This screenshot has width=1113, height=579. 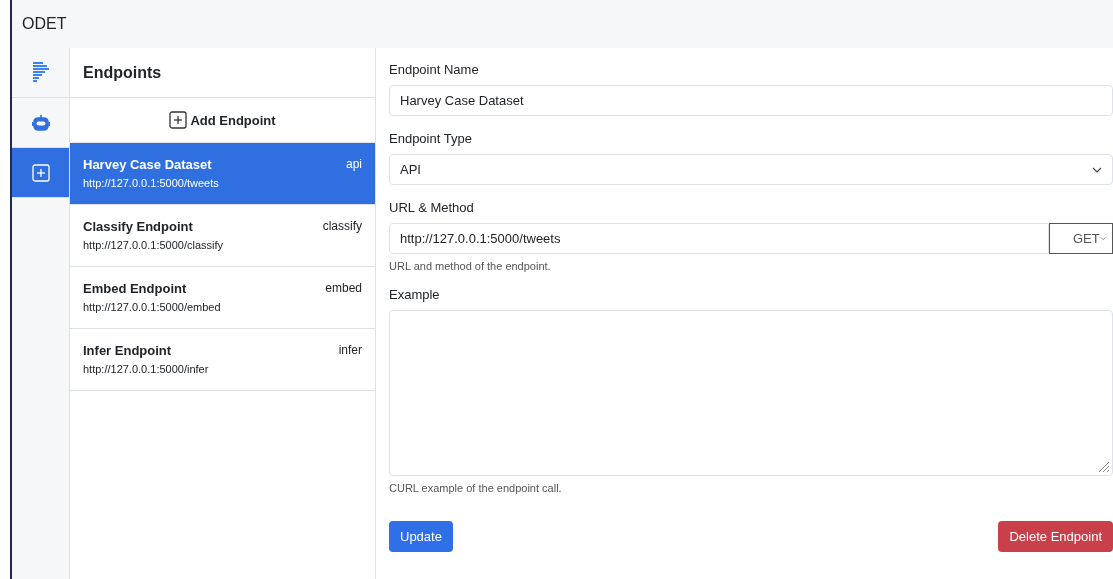 What do you see at coordinates (1104, 467) in the screenshot?
I see `resize-grip-icon` at bounding box center [1104, 467].